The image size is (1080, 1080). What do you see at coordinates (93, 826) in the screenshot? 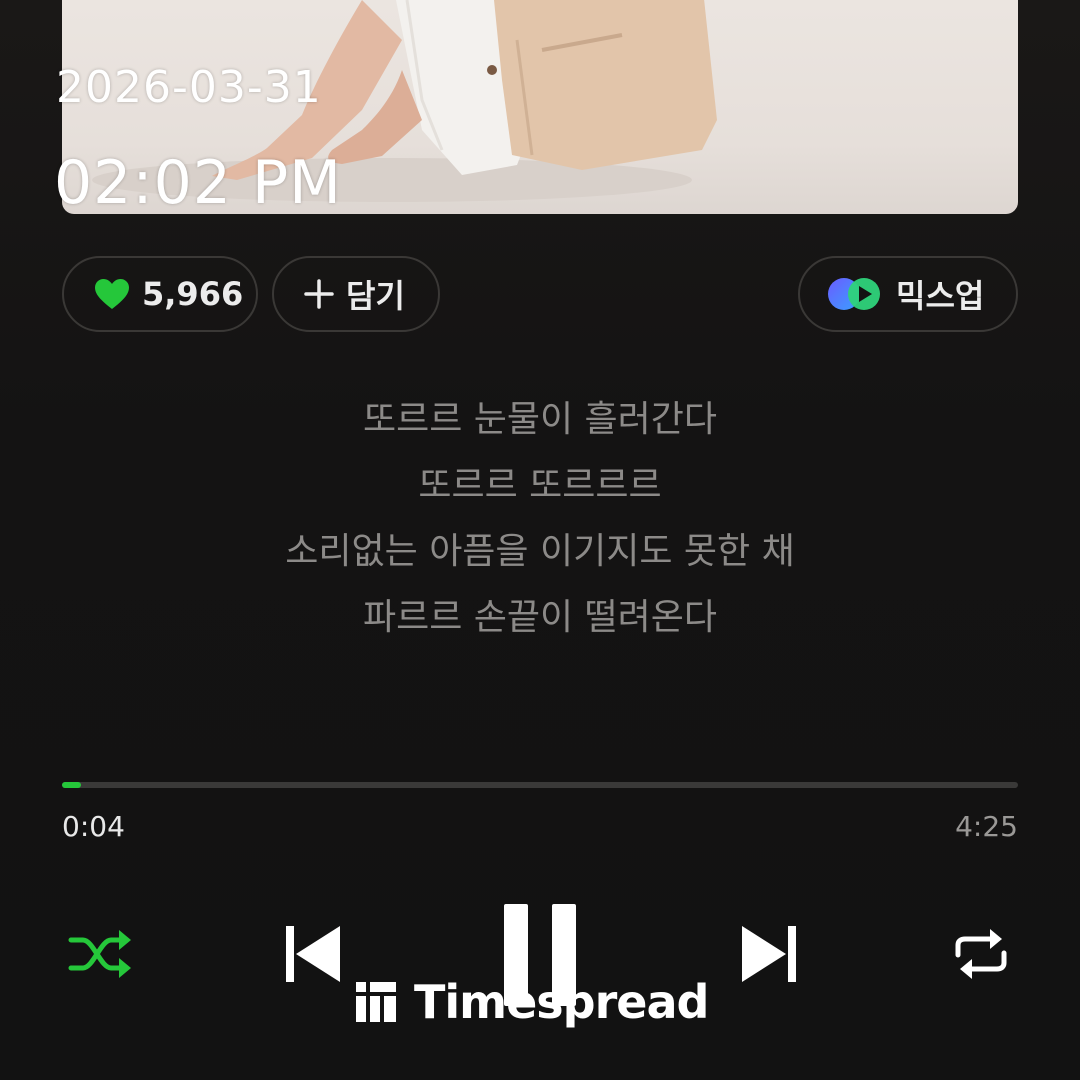
I see `current-time: 0:04` at bounding box center [93, 826].